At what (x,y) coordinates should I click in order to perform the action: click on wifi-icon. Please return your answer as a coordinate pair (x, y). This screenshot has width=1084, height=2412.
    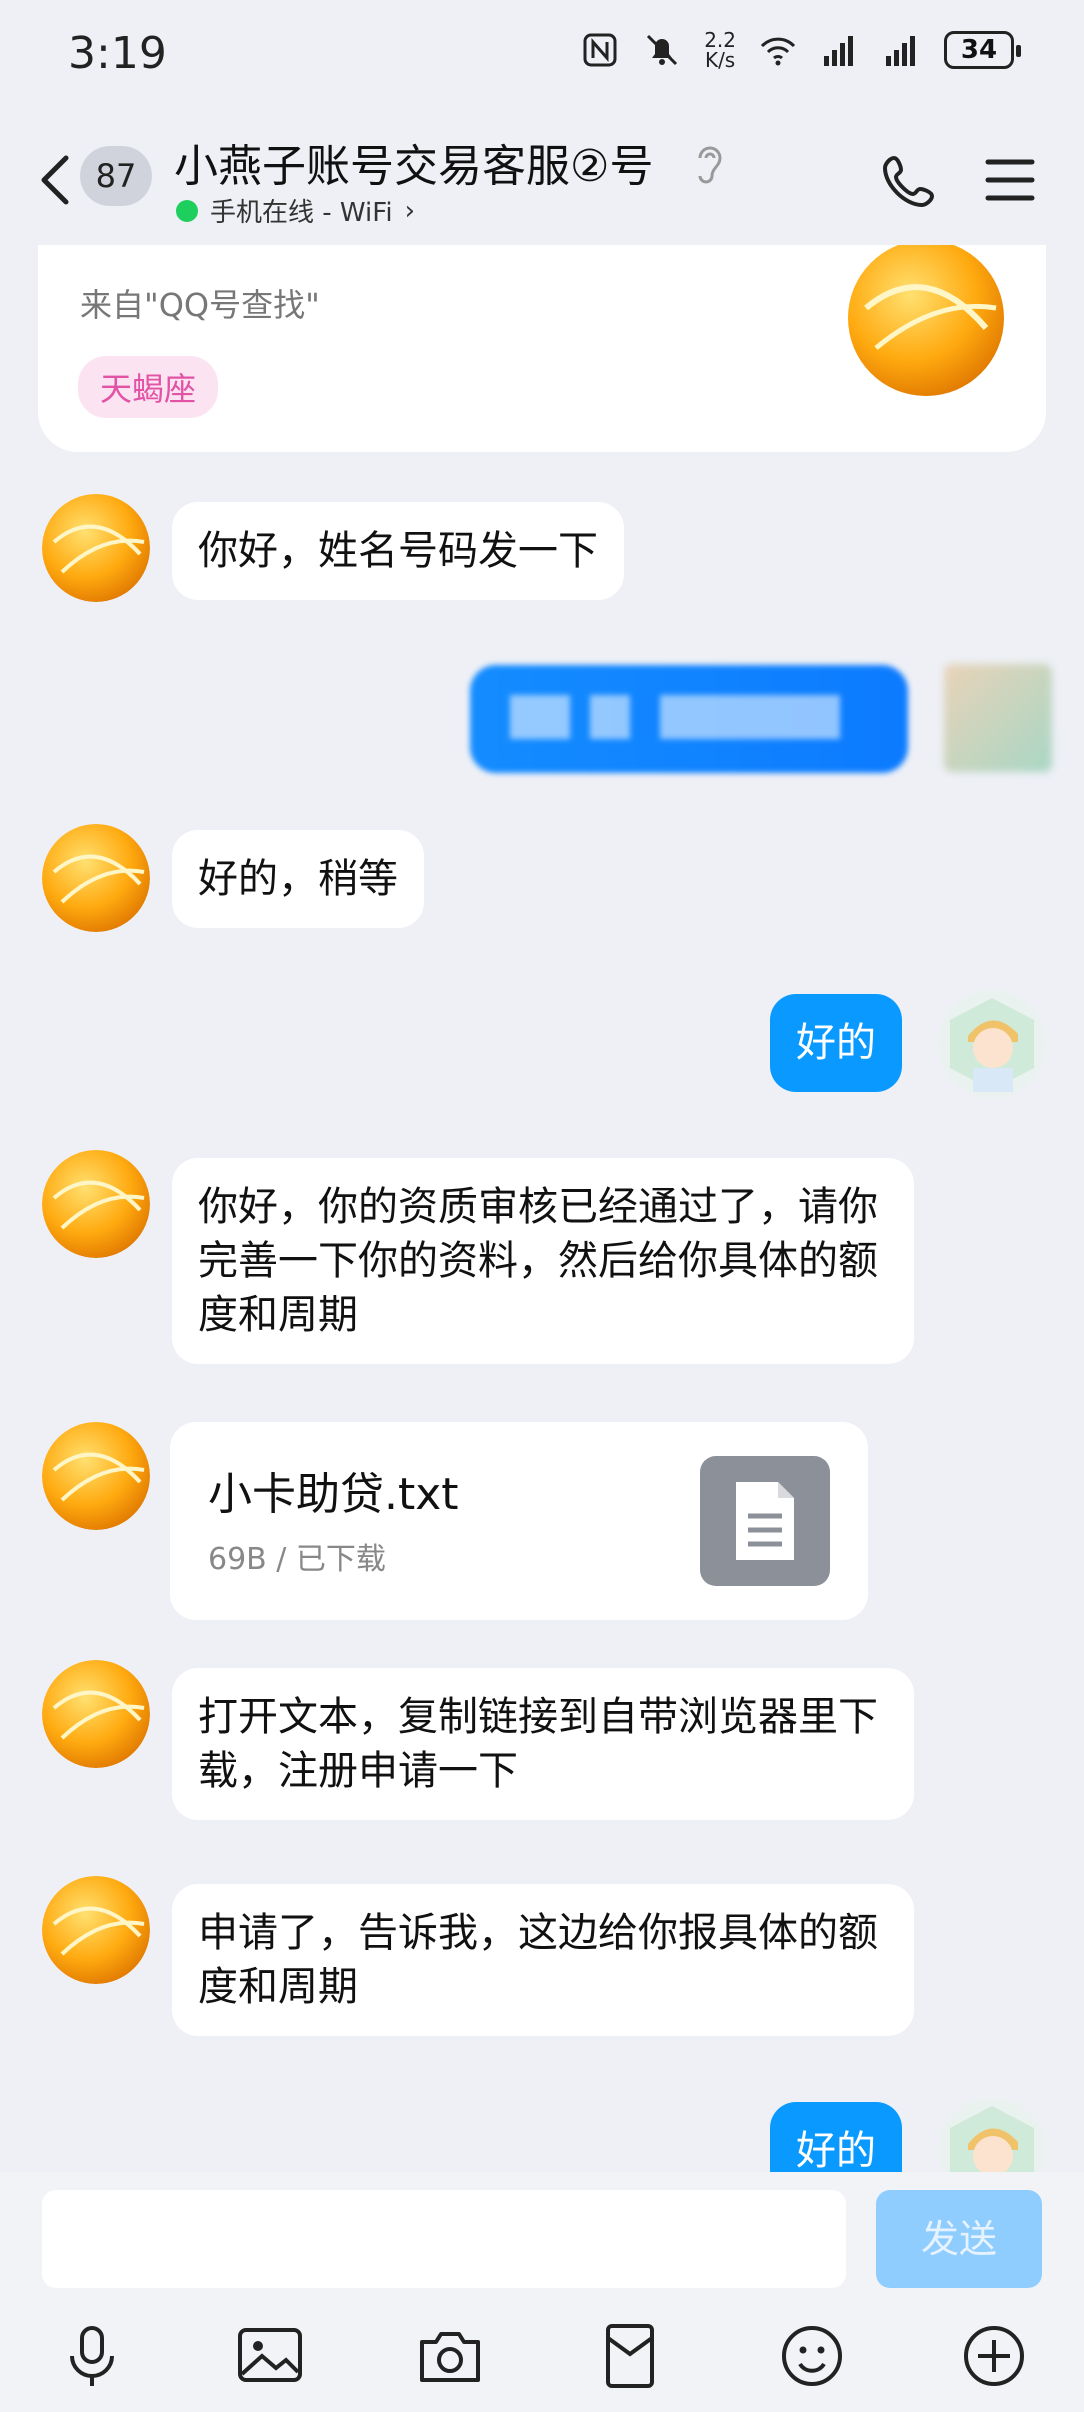
    Looking at the image, I should click on (778, 51).